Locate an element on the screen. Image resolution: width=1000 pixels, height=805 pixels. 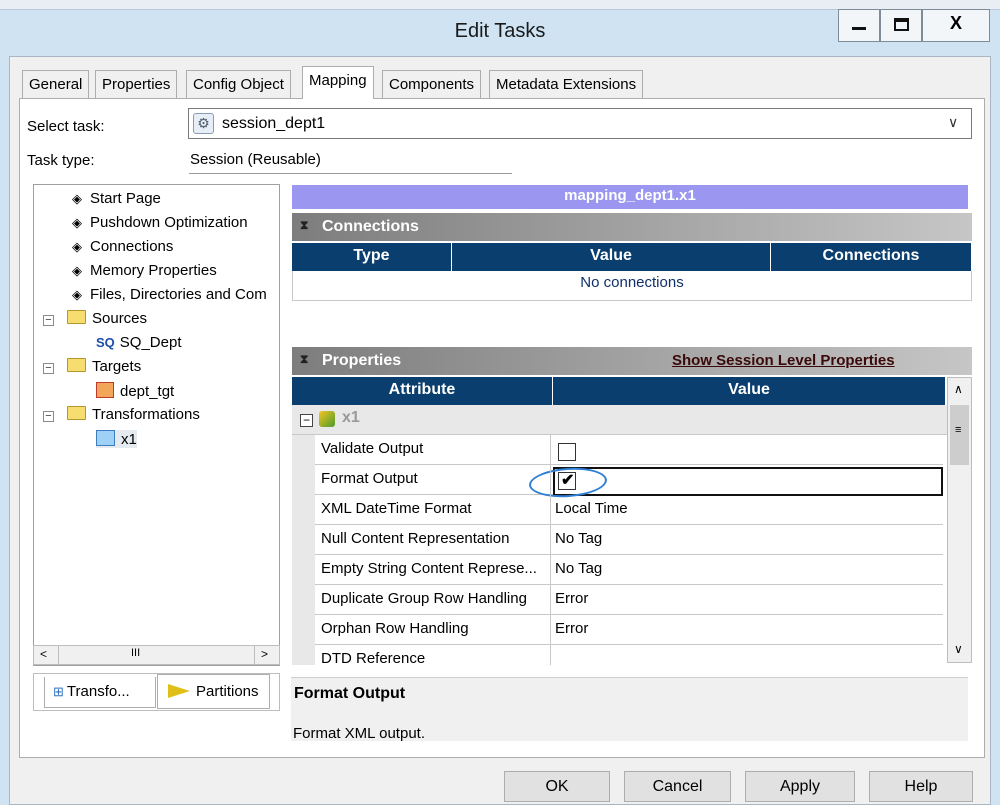
show-session-level-properties-link: Show Session Level Properties is located at coordinates (783, 360).